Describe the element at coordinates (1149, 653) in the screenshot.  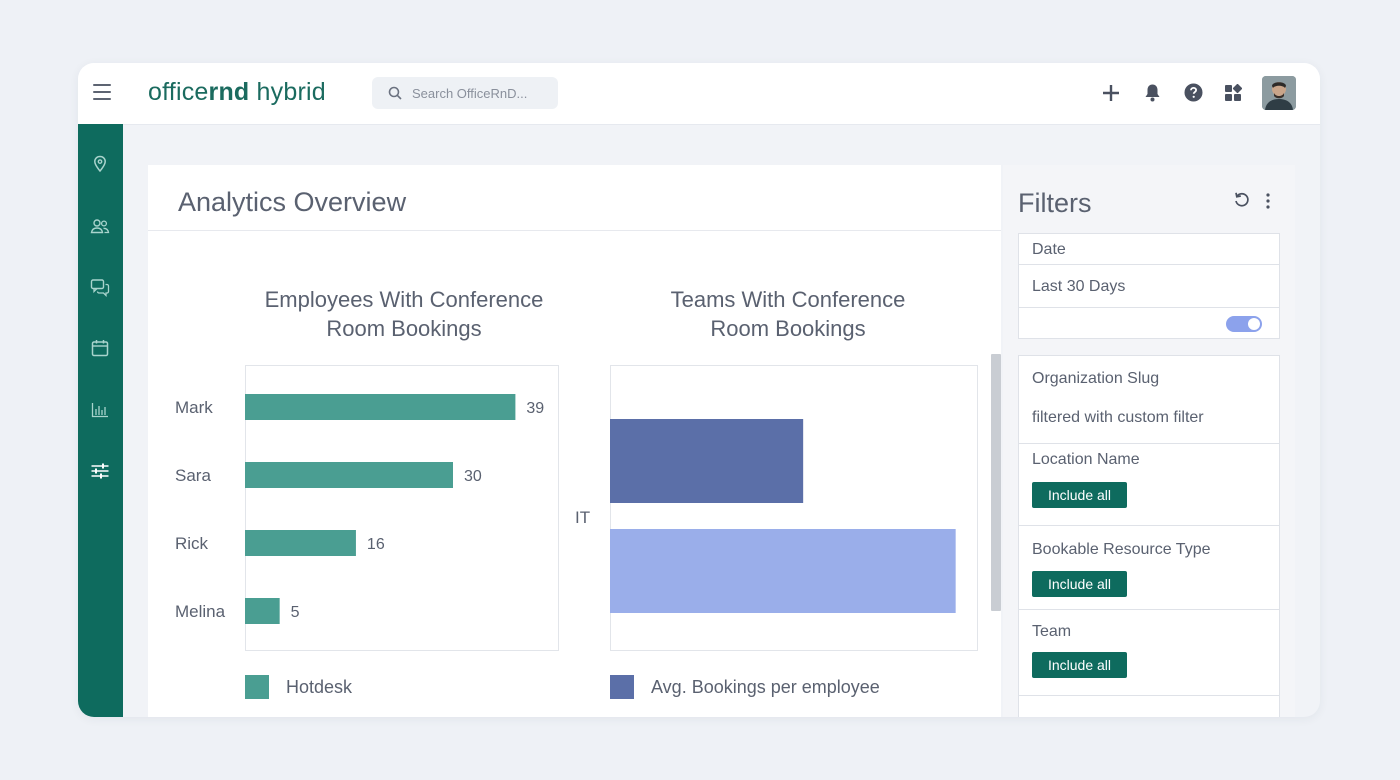
I see `team-filter: Team Include all` at that location.